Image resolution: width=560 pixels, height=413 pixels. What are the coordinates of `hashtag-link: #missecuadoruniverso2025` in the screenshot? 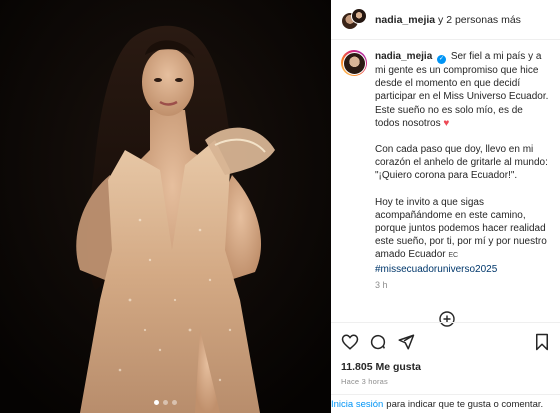 It's located at (436, 269).